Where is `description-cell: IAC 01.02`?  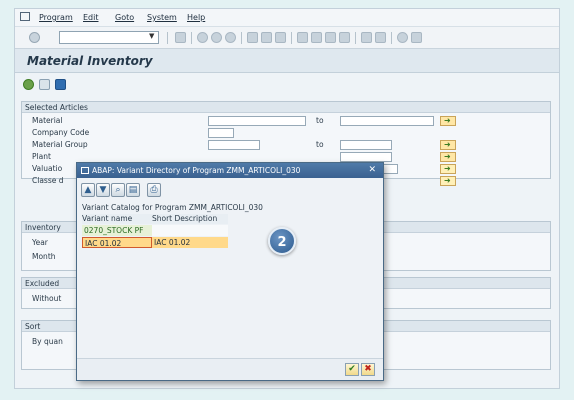
description-cell: IAC 01.02 is located at coordinates (190, 242).